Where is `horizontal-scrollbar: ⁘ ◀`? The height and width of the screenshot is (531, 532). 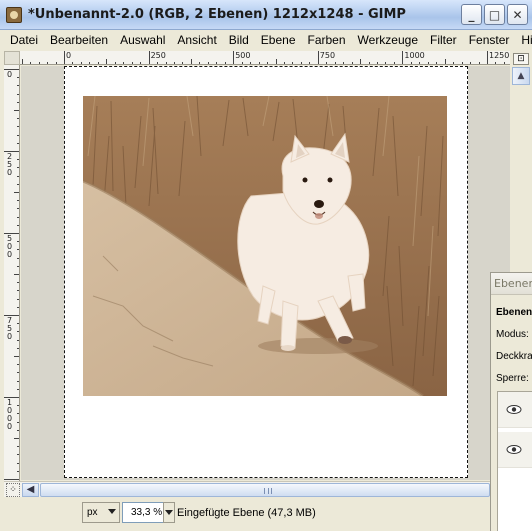
horizontal-scrollbar: ⁘ ◀ is located at coordinates (247, 489).